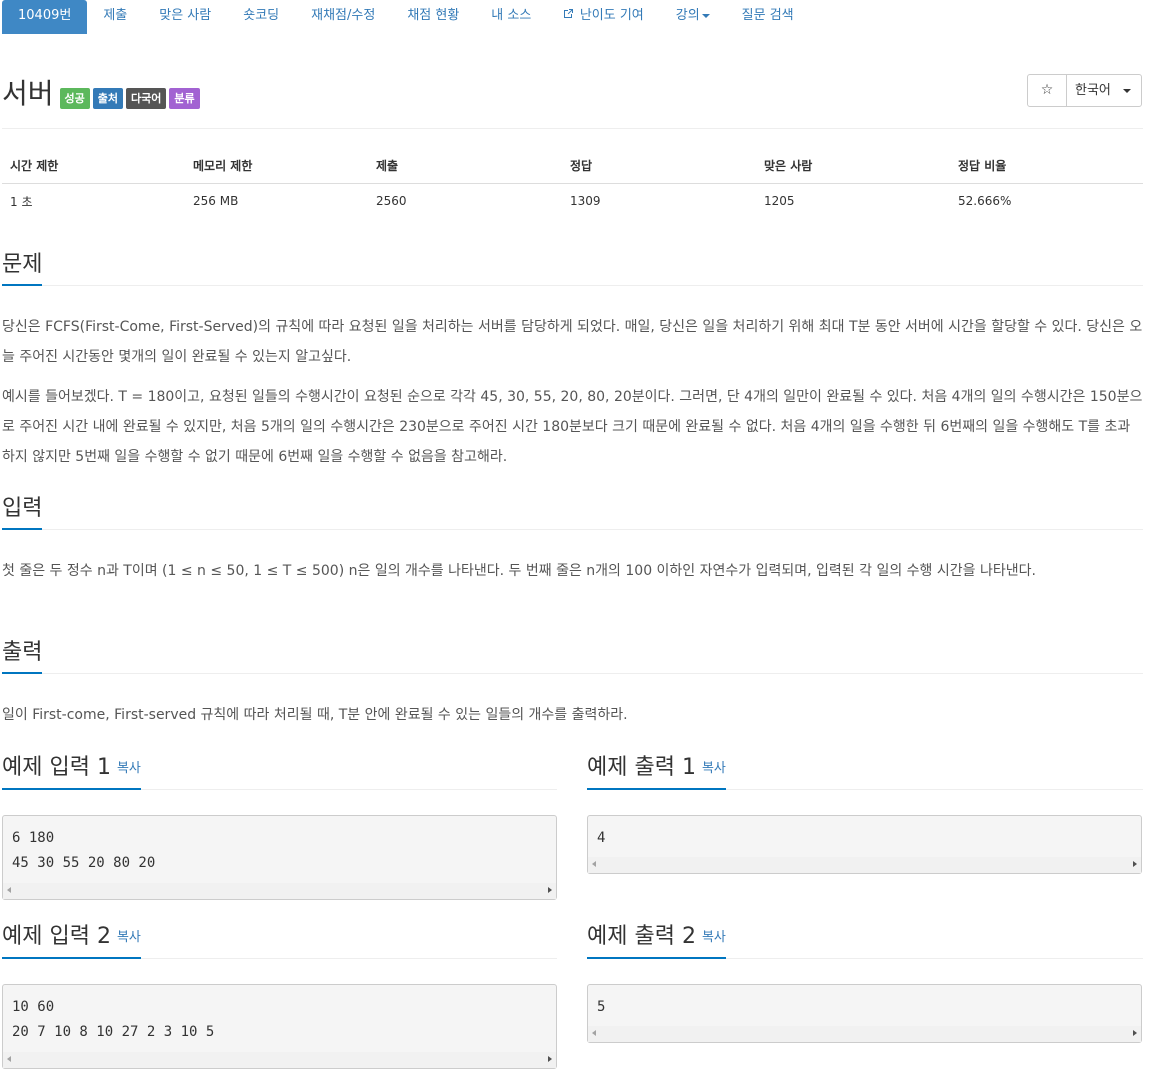  What do you see at coordinates (129, 768) in the screenshot?
I see `sample-input-1-copy-button: 복사` at bounding box center [129, 768].